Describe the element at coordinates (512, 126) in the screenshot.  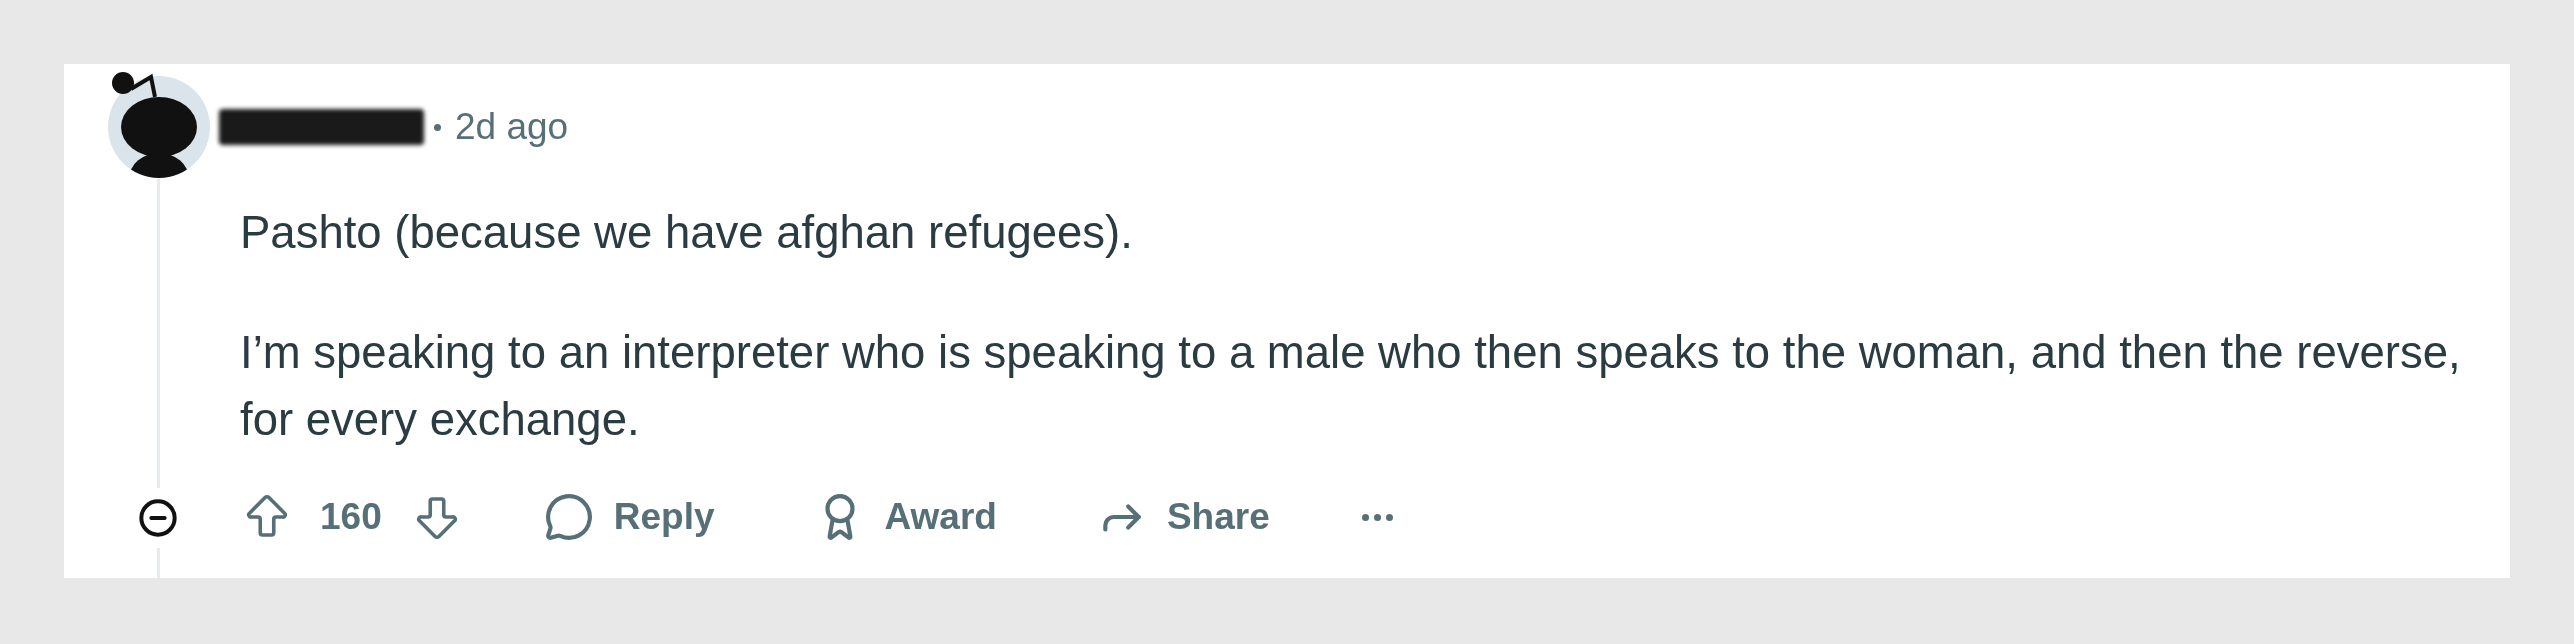
I see `timestamp: 2d ago` at that location.